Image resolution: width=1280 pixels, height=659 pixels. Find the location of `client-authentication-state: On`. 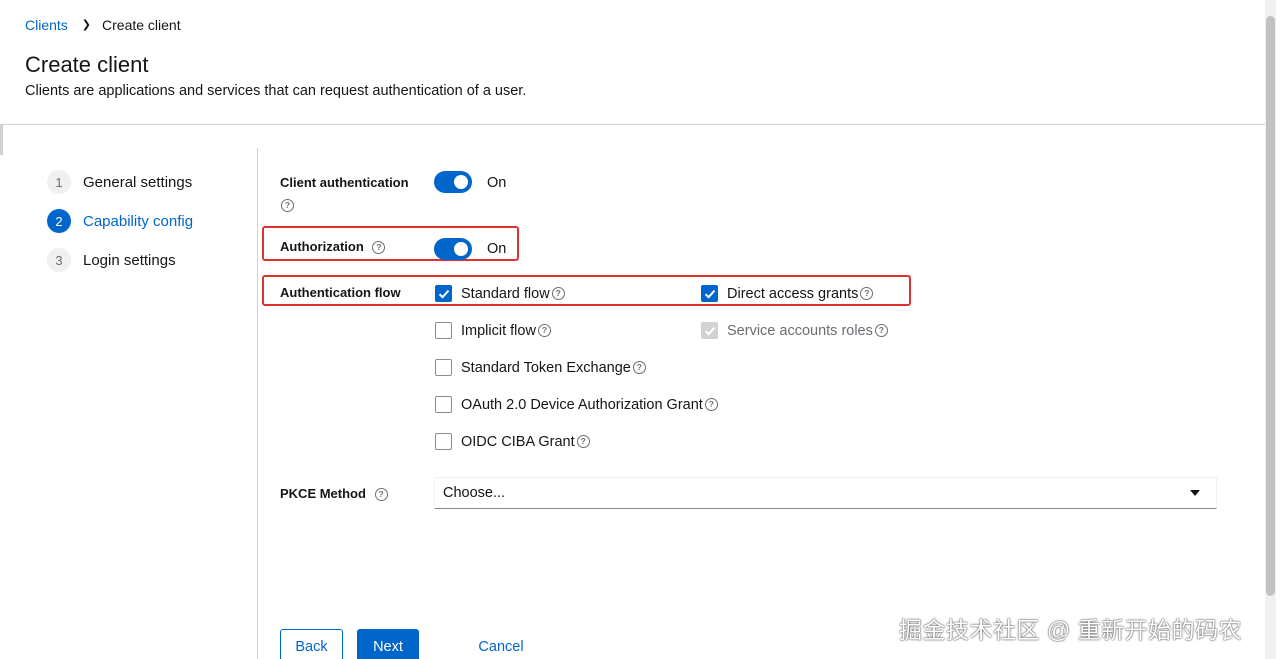

client-authentication-state: On is located at coordinates (497, 183).